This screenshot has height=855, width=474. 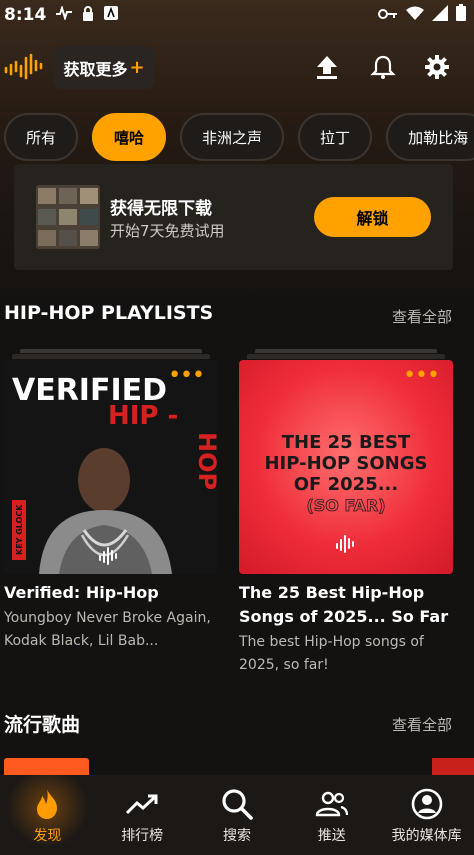 What do you see at coordinates (205, 461) in the screenshot?
I see `svg-text: HOP` at bounding box center [205, 461].